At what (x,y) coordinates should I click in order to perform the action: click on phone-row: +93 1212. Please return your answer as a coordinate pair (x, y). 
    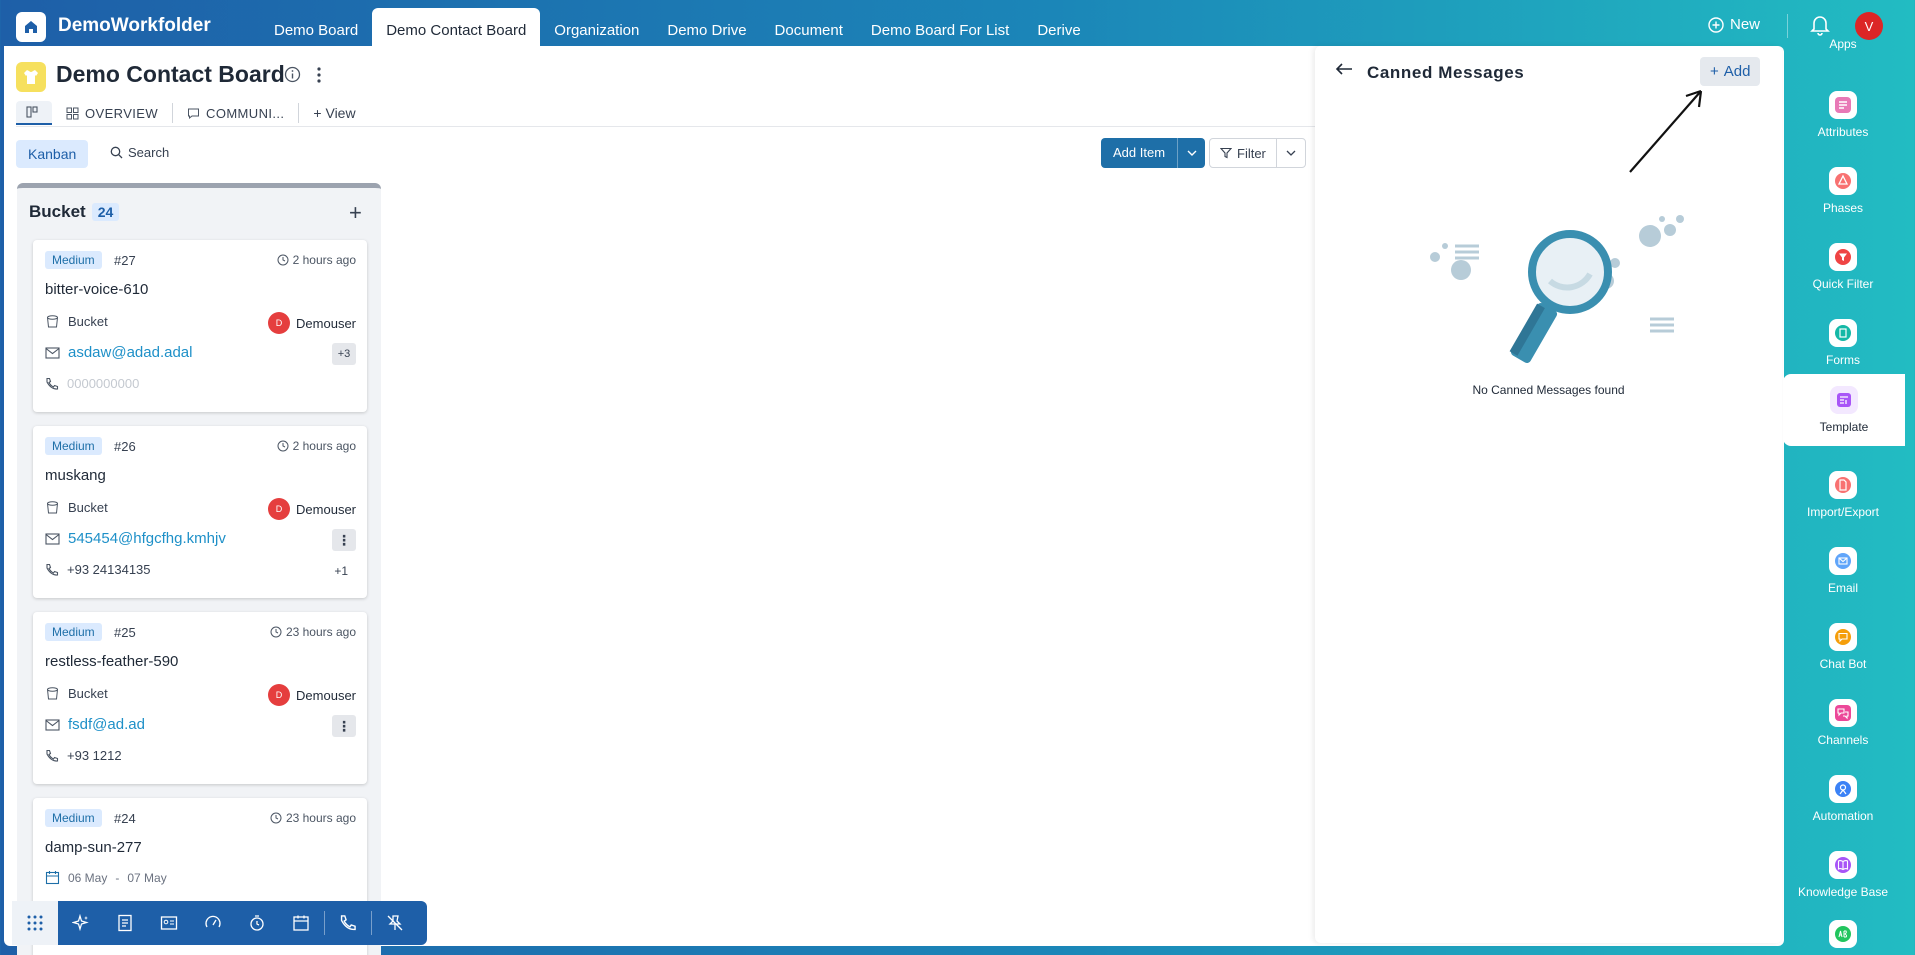
    Looking at the image, I should click on (83, 755).